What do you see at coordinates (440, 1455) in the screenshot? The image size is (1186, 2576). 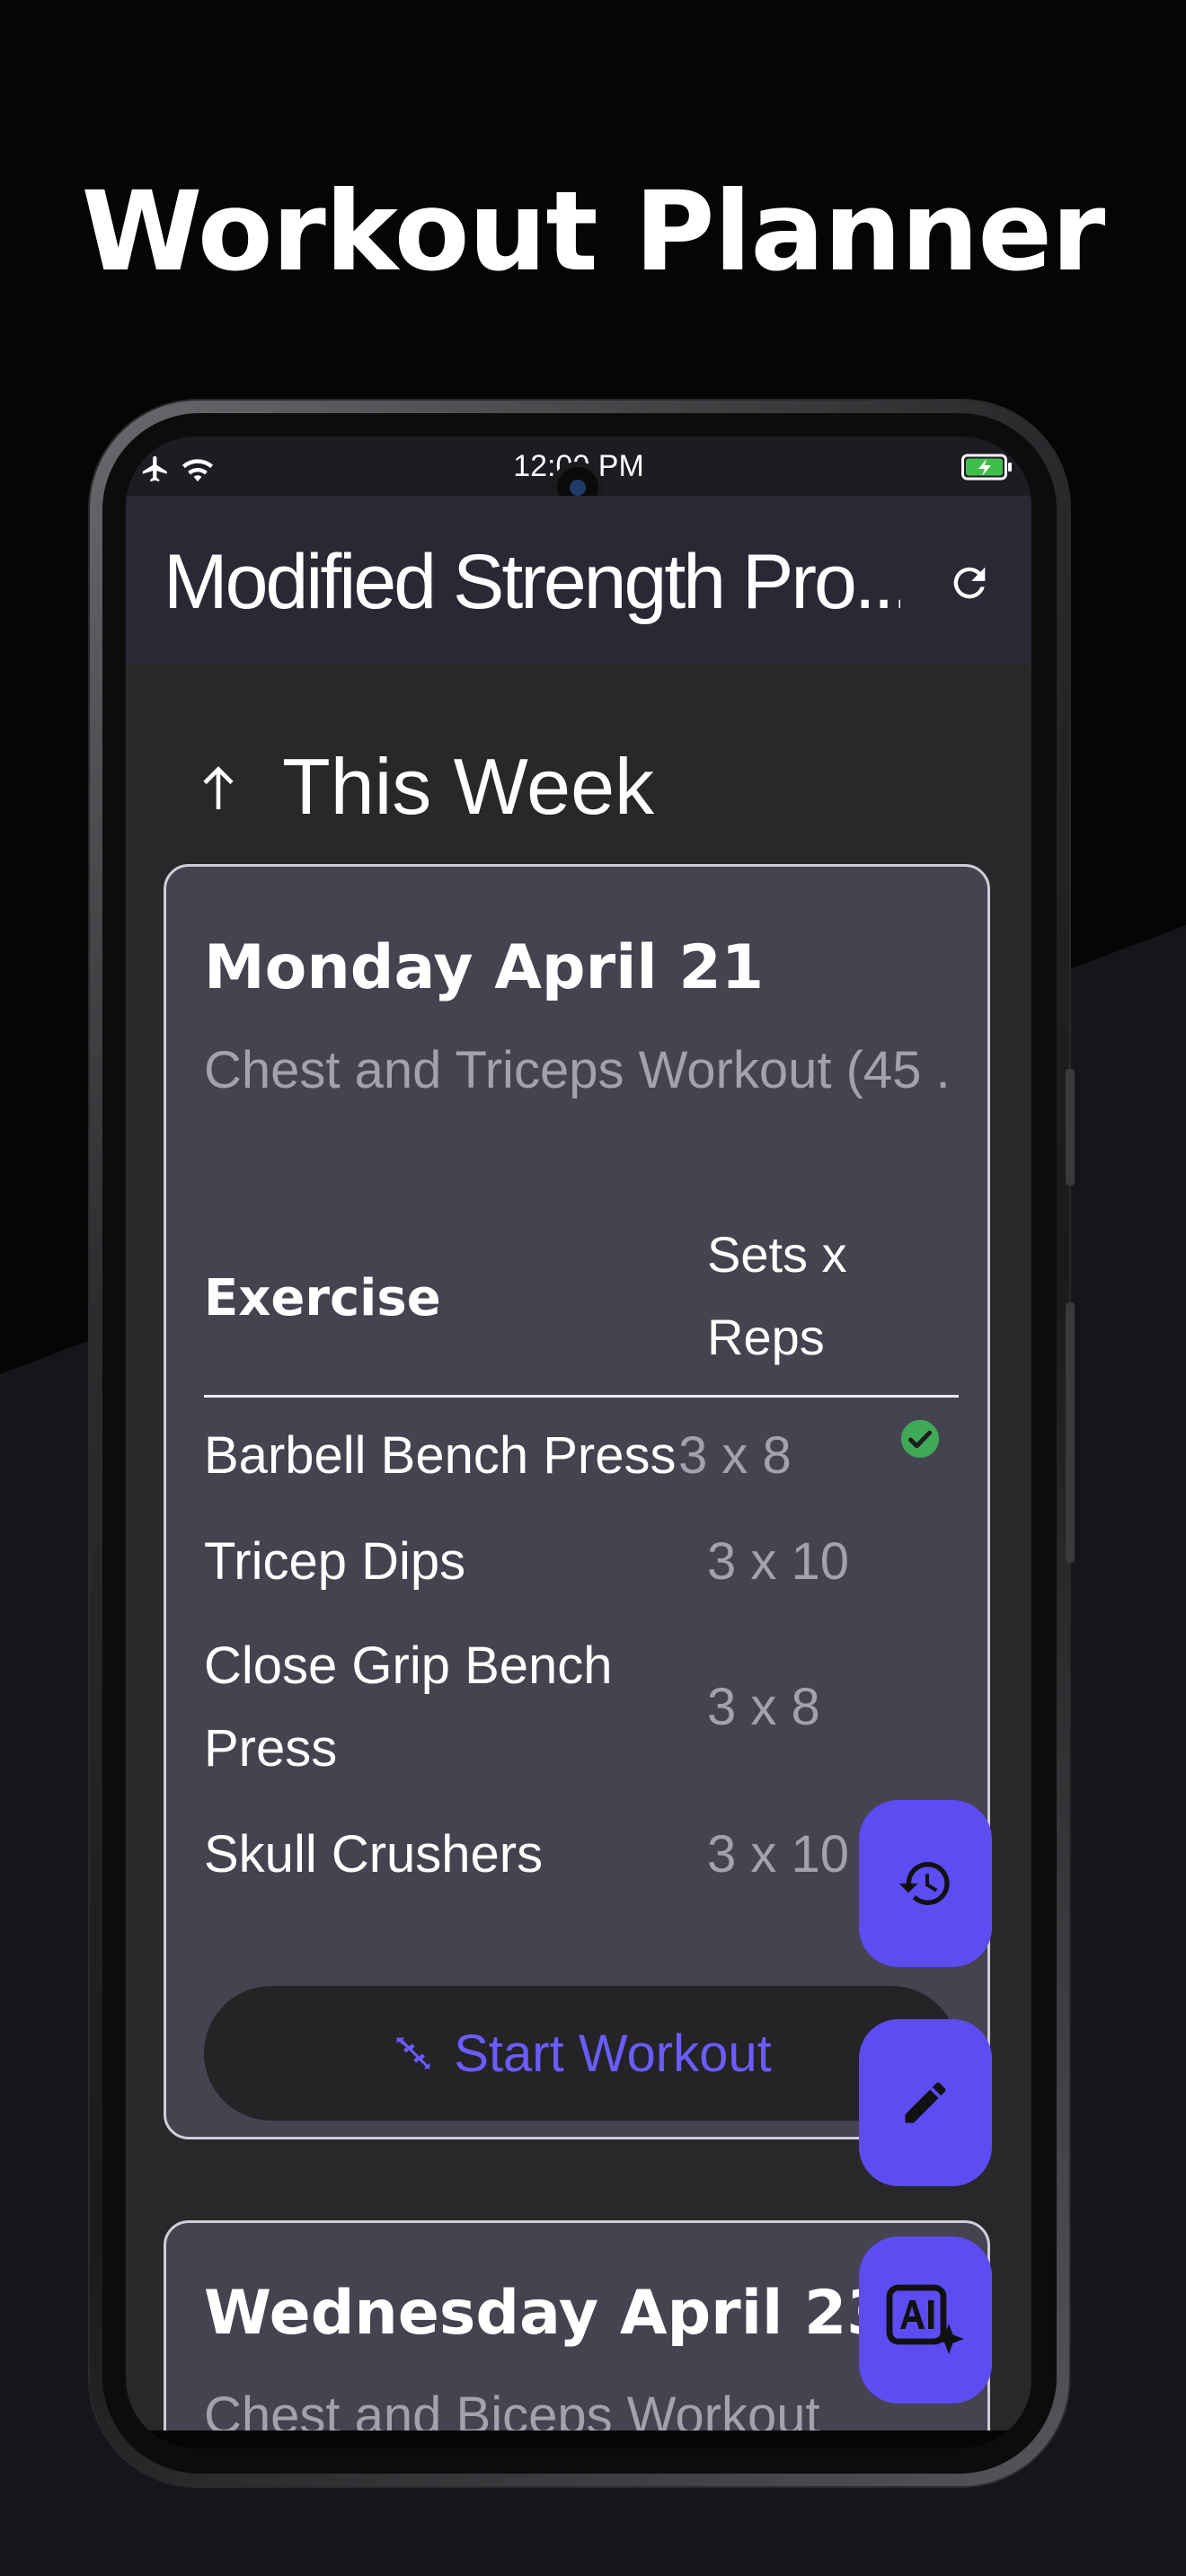 I see `table-row-name: Barbell Bench Press` at bounding box center [440, 1455].